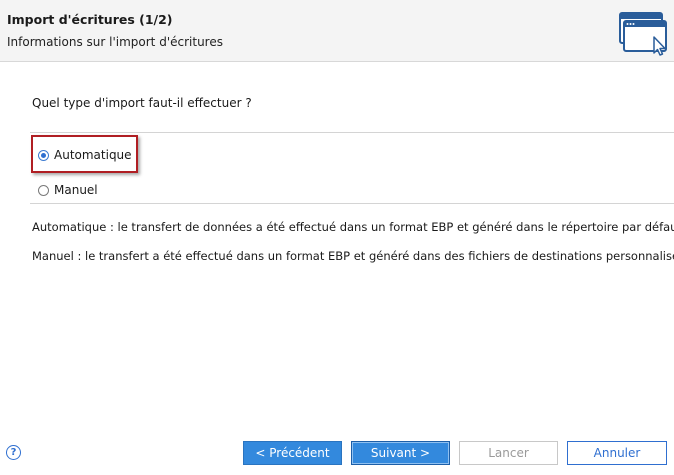 This screenshot has width=674, height=475. Describe the element at coordinates (292, 453) in the screenshot. I see `previous-button: < Précédent` at that location.